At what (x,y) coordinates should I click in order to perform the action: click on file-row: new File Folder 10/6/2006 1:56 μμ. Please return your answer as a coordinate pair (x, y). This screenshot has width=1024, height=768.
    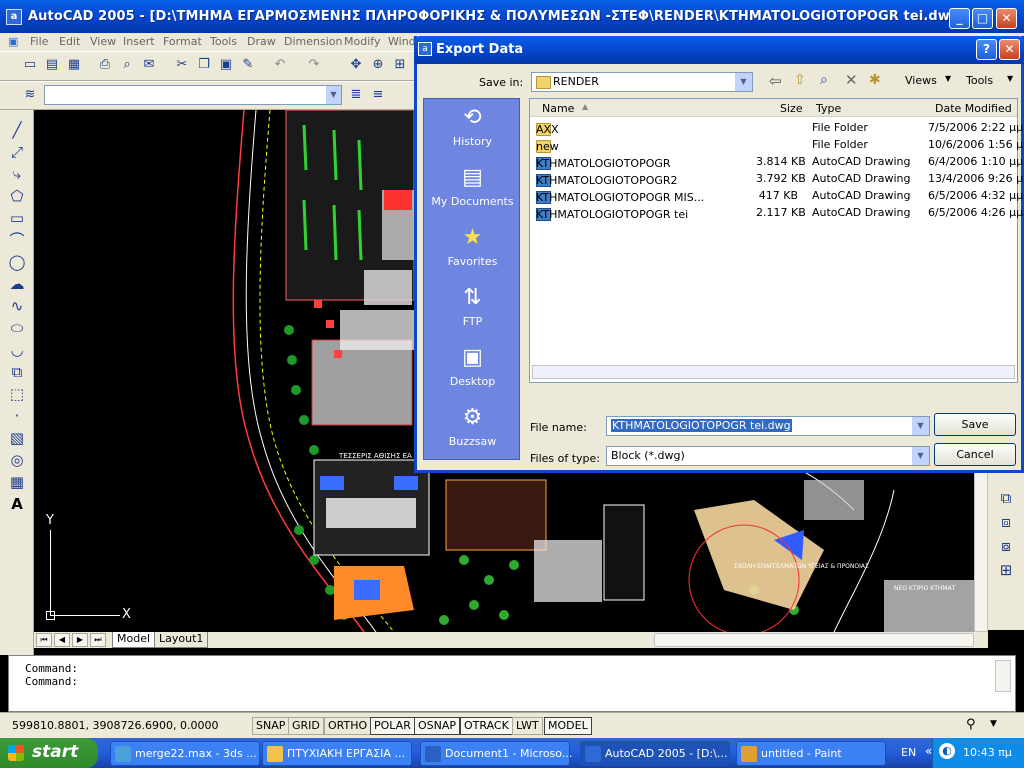
    Looking at the image, I should click on (777, 144).